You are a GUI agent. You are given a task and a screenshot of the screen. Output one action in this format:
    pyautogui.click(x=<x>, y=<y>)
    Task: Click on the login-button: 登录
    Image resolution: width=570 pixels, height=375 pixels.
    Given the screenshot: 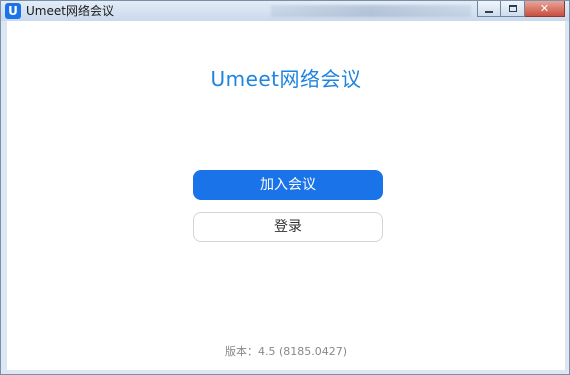 What is the action you would take?
    pyautogui.click(x=288, y=227)
    